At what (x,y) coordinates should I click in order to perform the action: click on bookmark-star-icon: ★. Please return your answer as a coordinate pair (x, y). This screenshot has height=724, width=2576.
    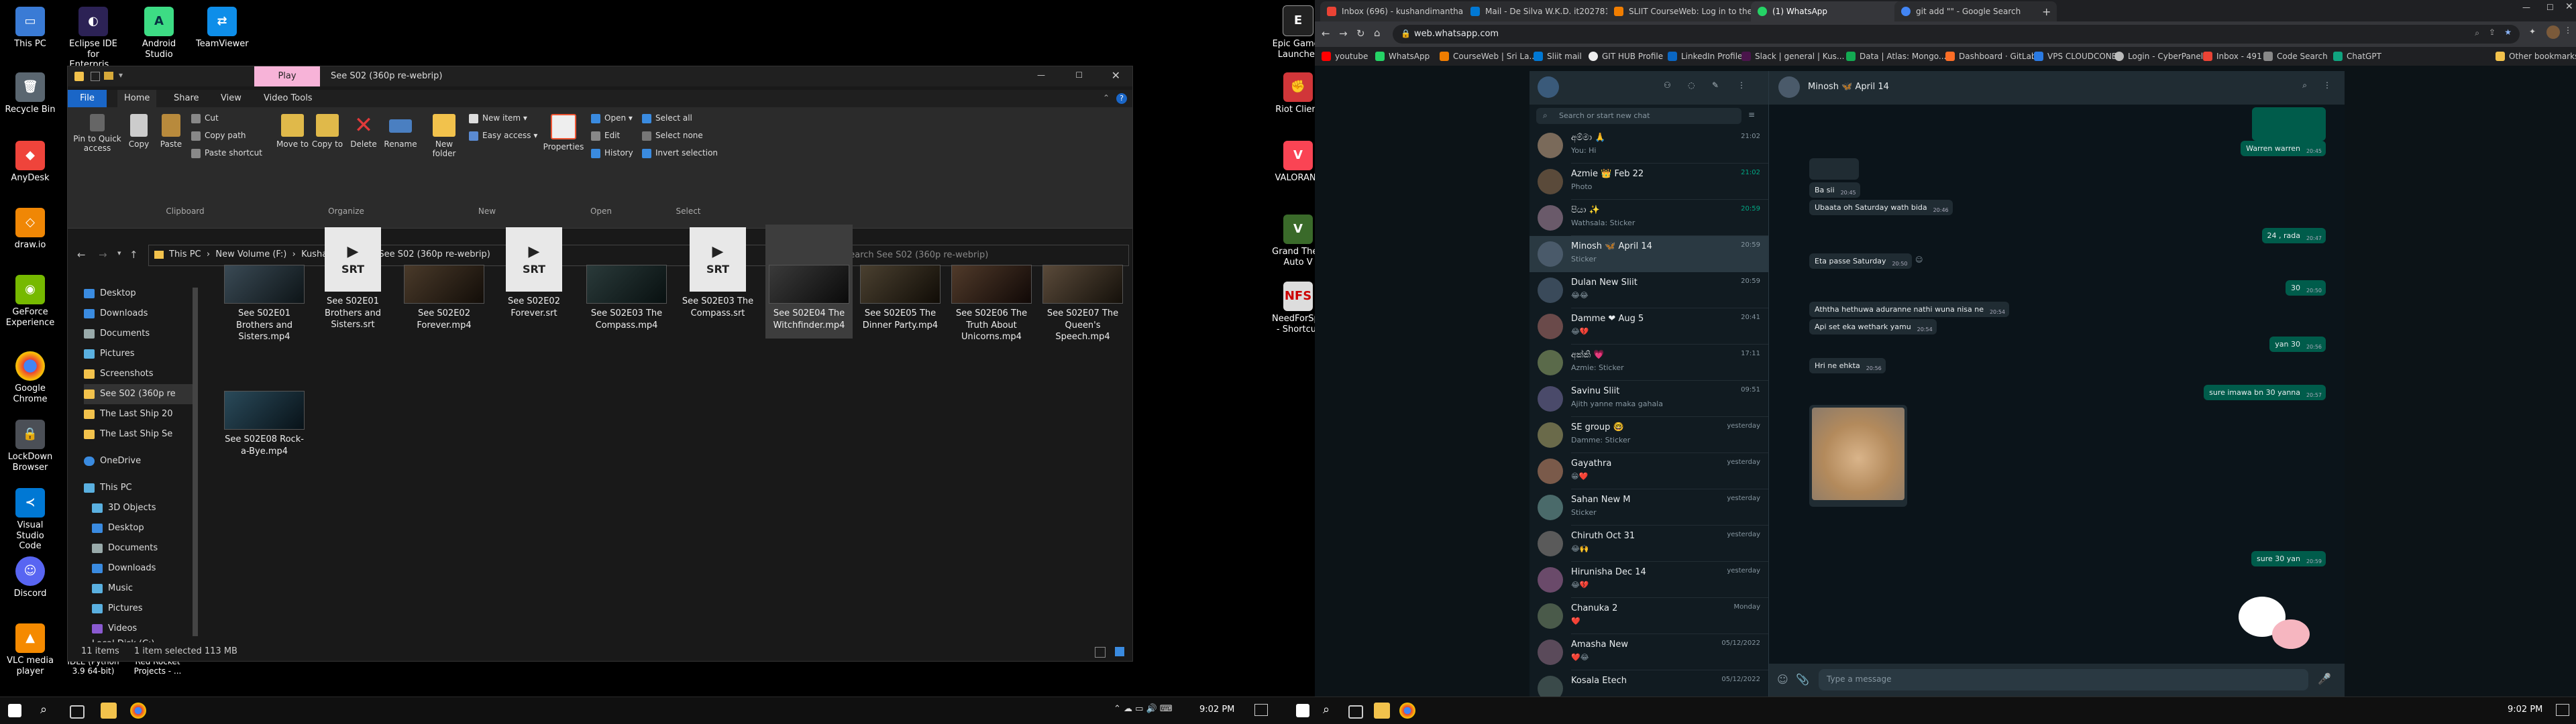
    Looking at the image, I should click on (2508, 32).